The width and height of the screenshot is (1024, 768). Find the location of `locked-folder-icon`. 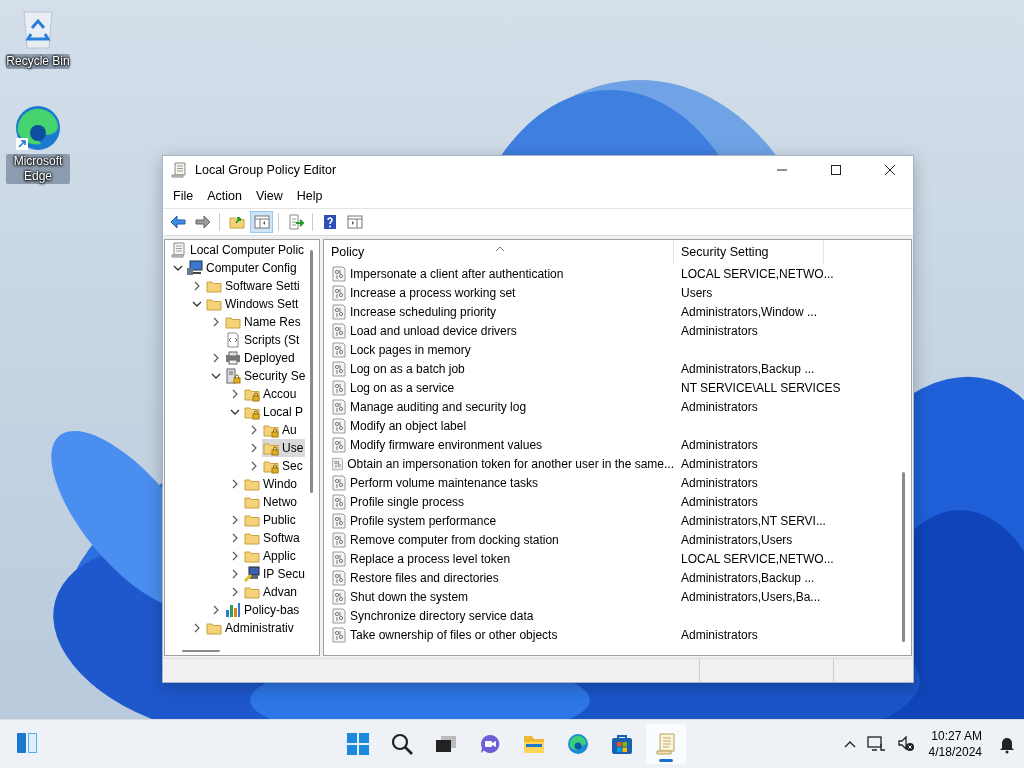

locked-folder-icon is located at coordinates (271, 448).